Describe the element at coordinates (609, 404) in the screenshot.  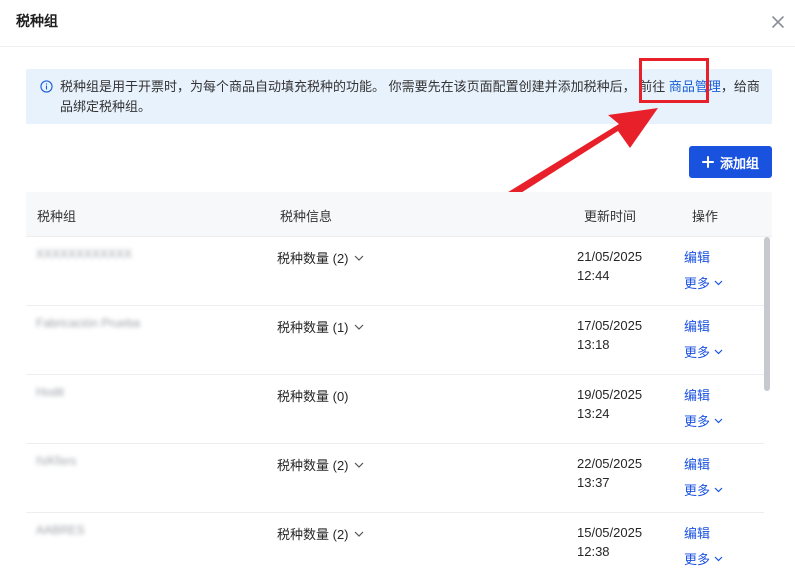
I see `updated-time: 19/05/2025 13:24` at that location.